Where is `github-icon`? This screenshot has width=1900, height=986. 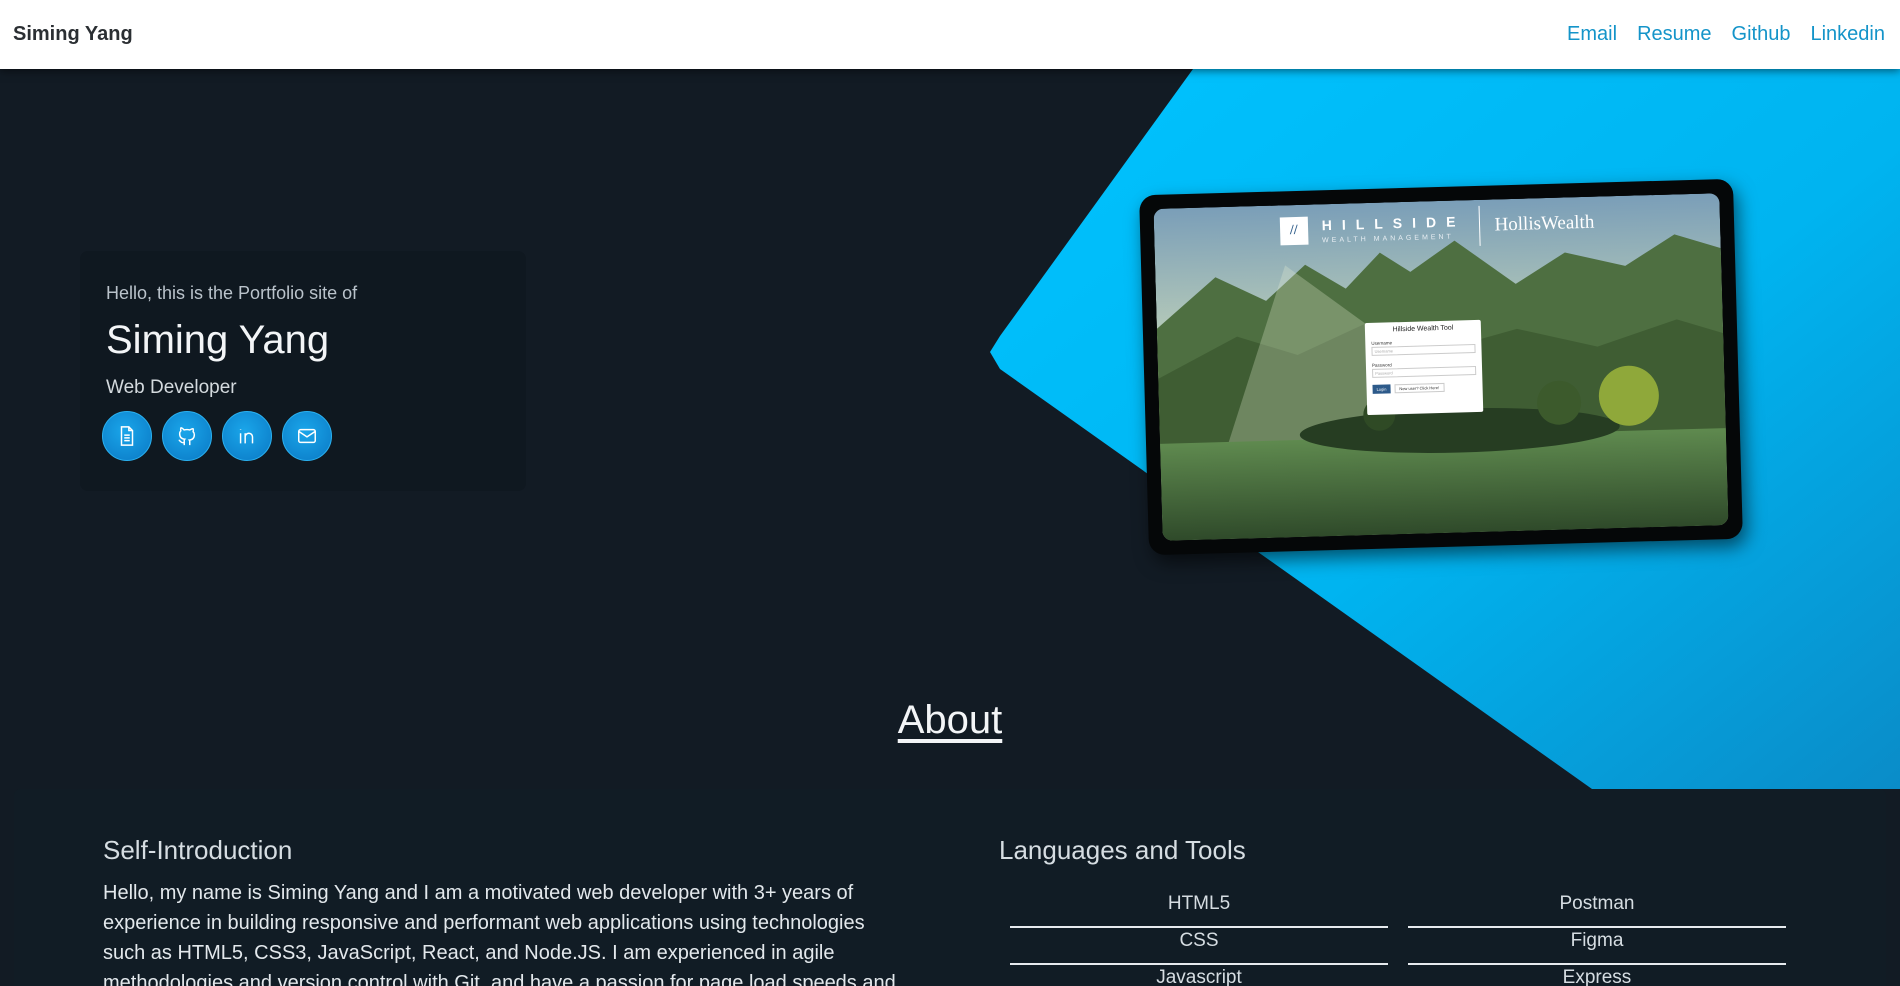 github-icon is located at coordinates (187, 436).